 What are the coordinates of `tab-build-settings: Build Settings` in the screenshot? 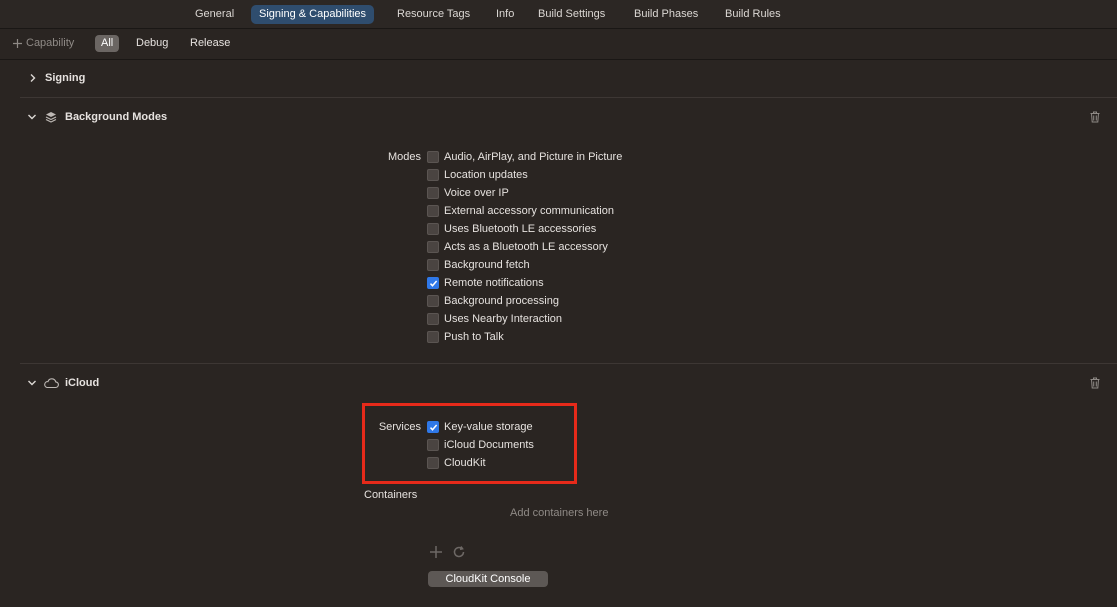 It's located at (571, 14).